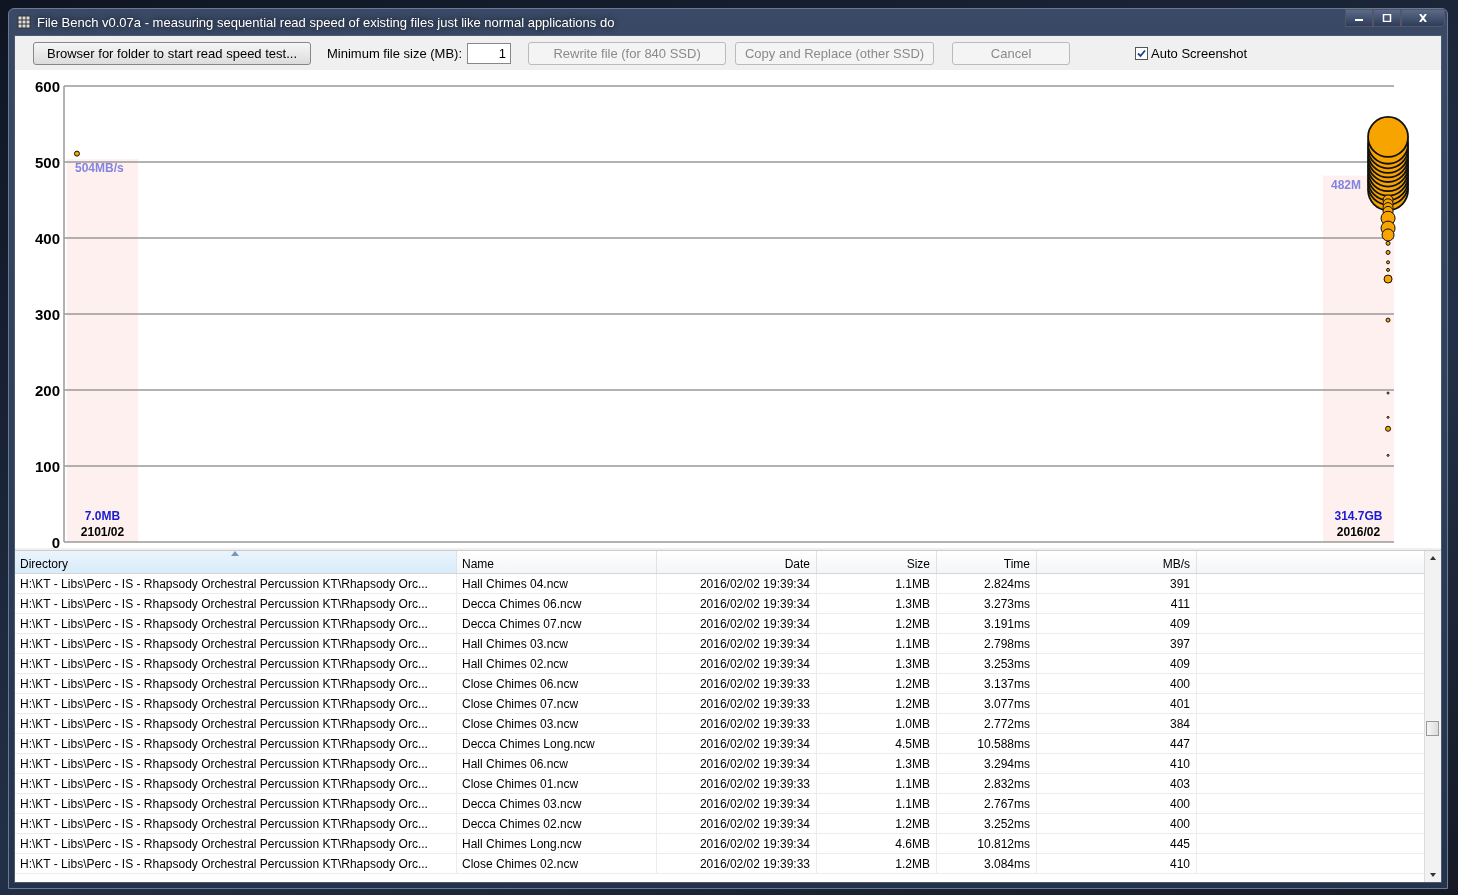  What do you see at coordinates (557, 863) in the screenshot?
I see `table-cell: Close Chimes 02.ncw` at bounding box center [557, 863].